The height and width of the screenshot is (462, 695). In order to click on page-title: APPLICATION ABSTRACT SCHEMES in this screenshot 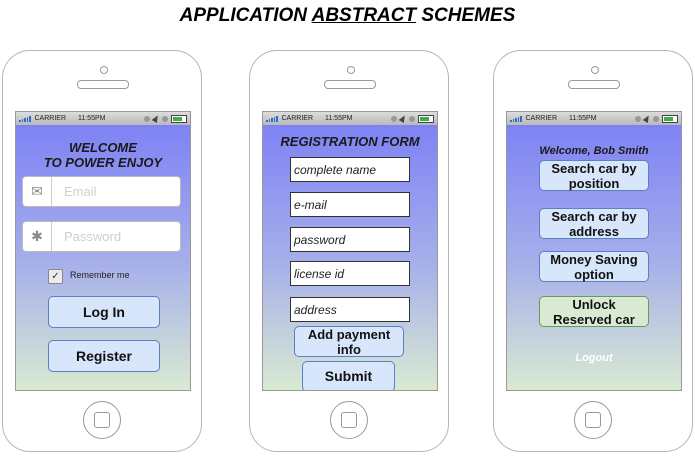, I will do `click(347, 15)`.